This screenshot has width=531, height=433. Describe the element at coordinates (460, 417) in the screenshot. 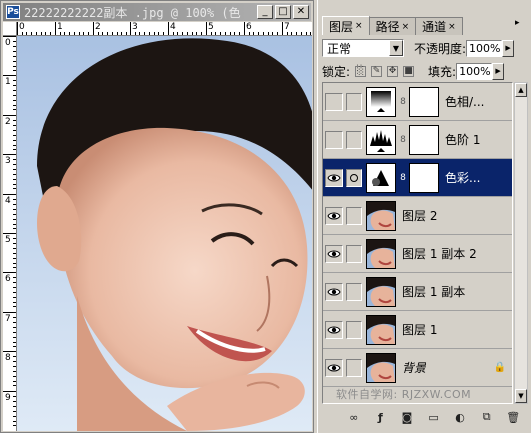

I see `new-adjustment-layer-icon: ◐` at that location.